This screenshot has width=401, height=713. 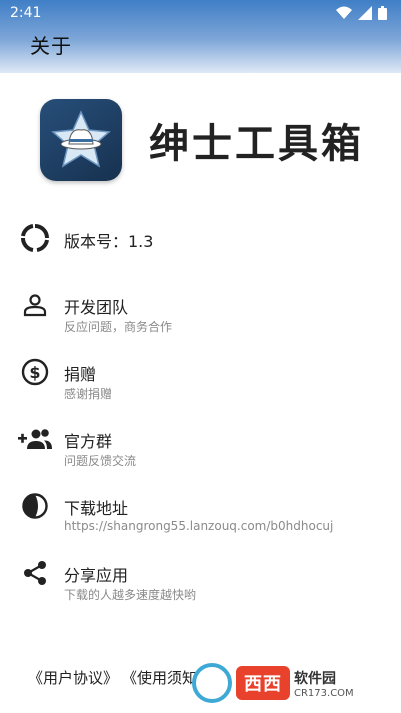 I want to click on watermark: 西西 软件园 CR173.COM, so click(x=287, y=683).